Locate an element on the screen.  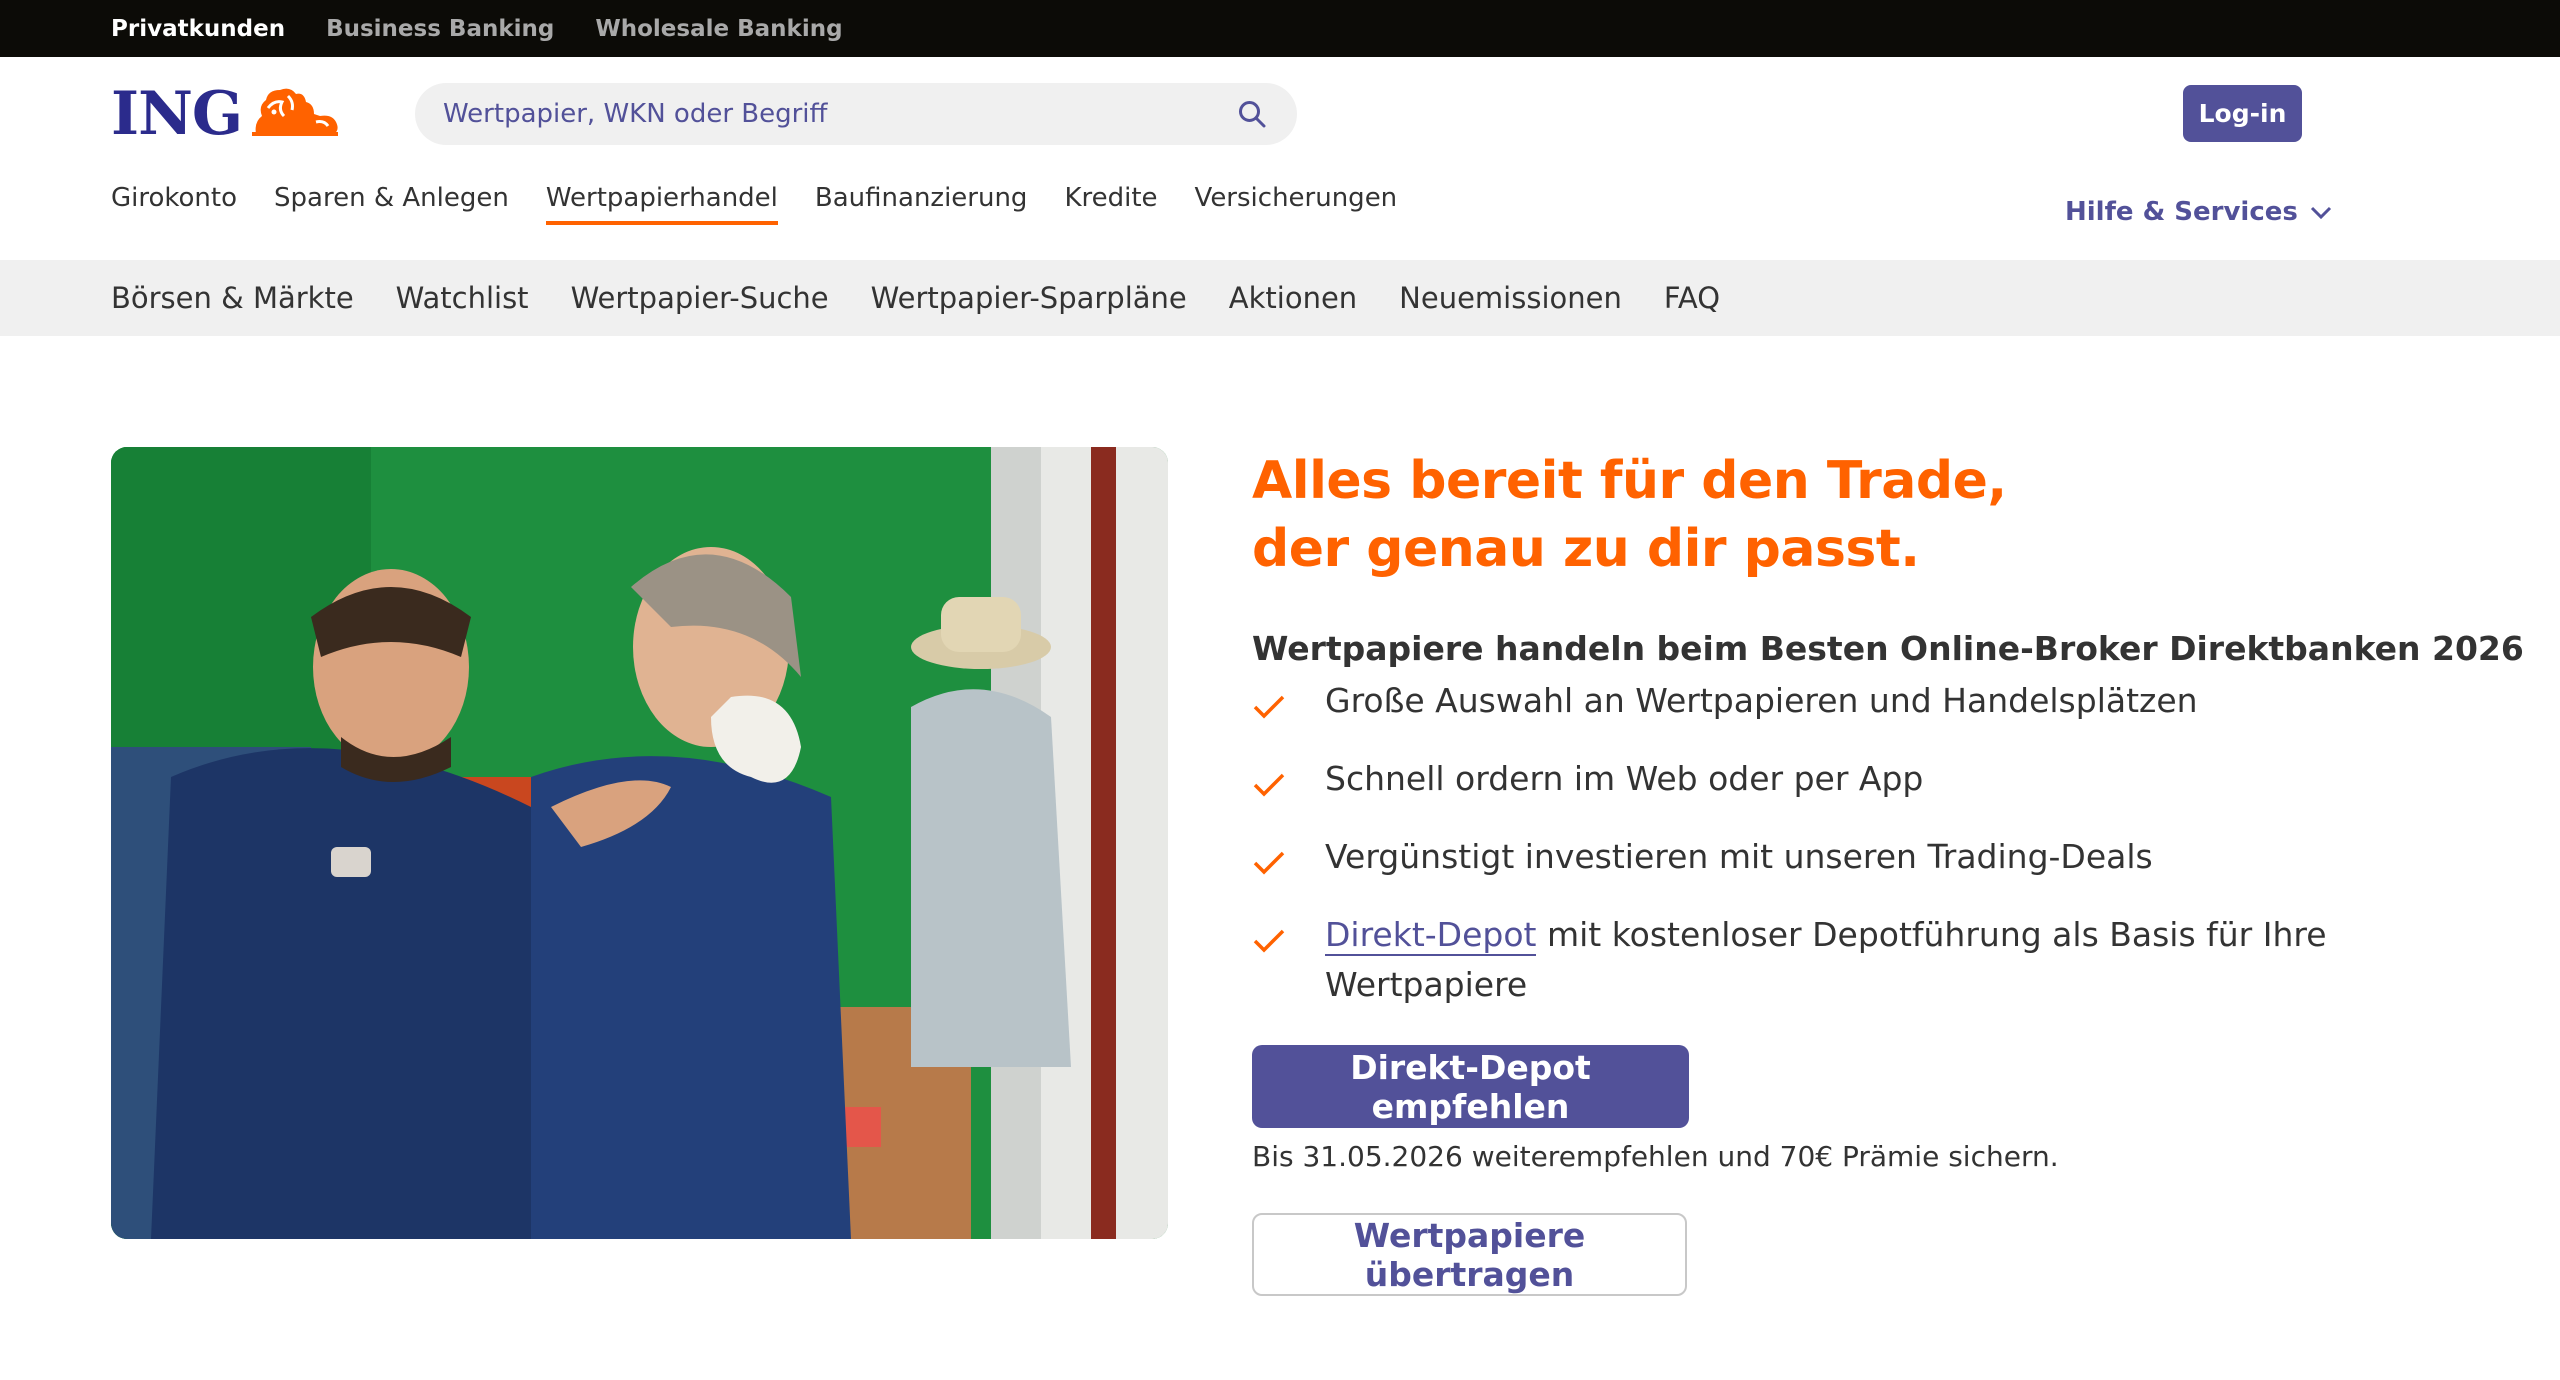
help-services-menu: Hilfe & Services is located at coordinates (2198, 212).